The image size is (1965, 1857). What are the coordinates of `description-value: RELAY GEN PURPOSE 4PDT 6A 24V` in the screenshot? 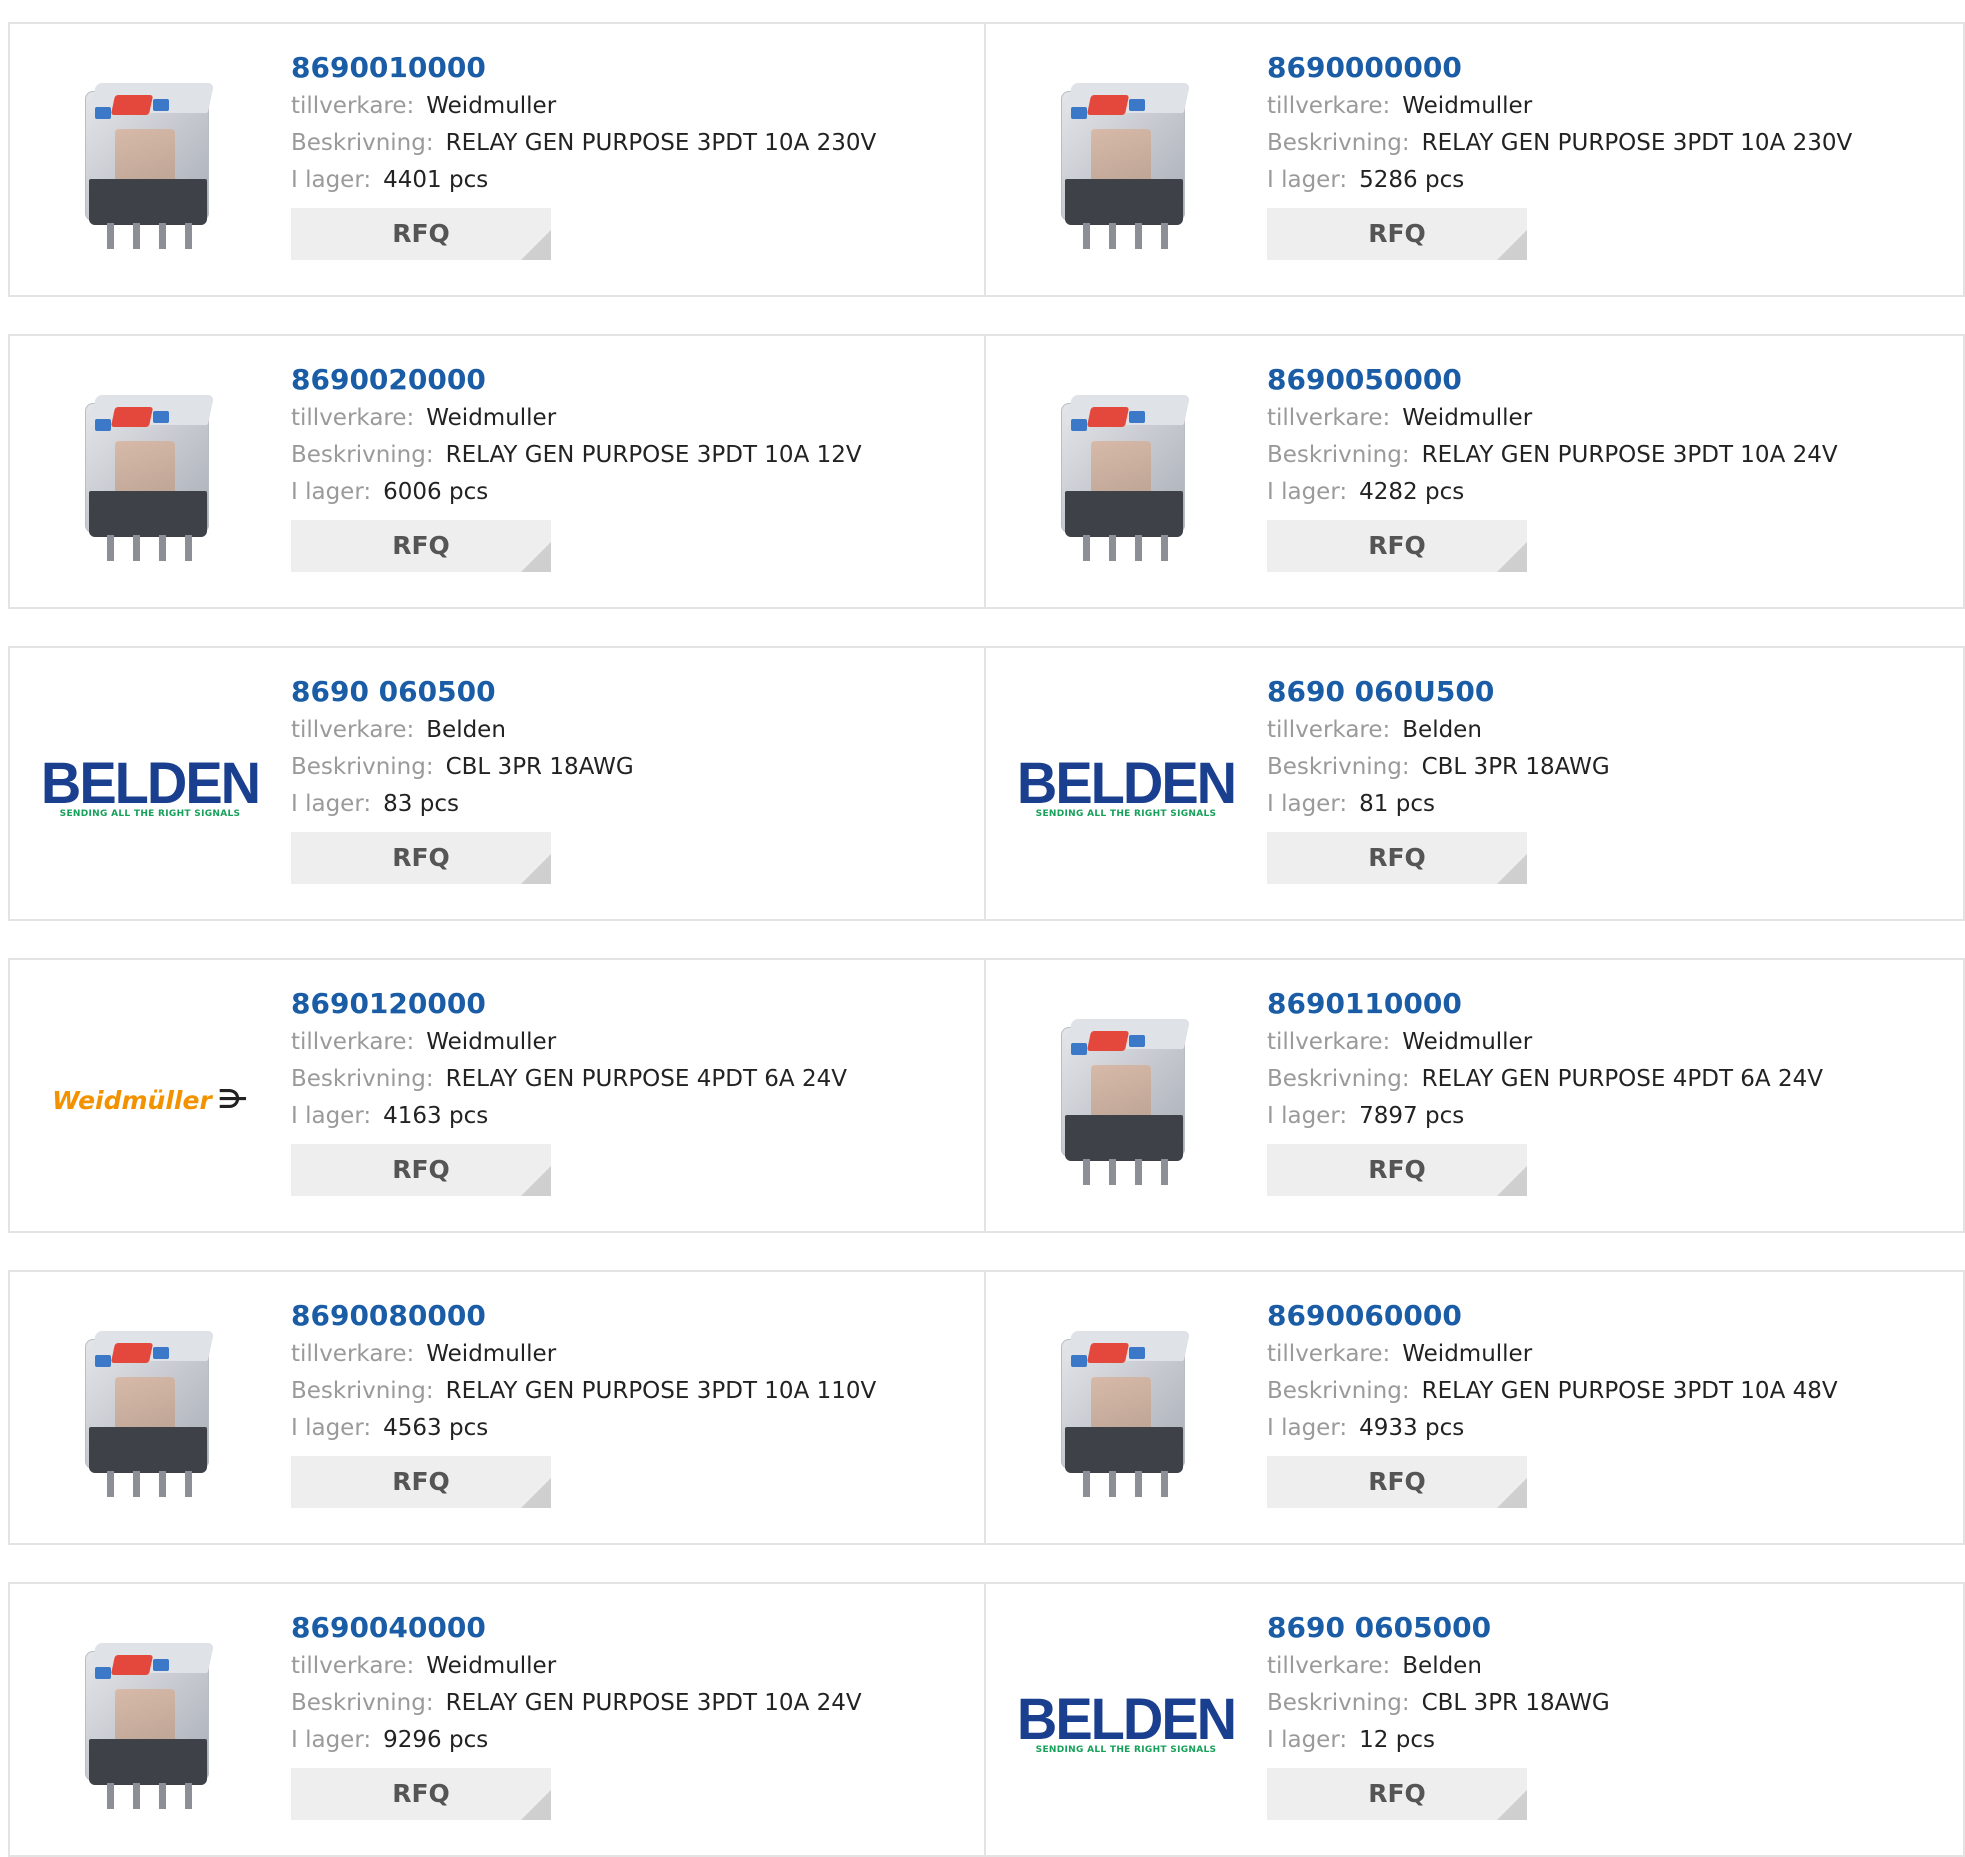 It's located at (1622, 1079).